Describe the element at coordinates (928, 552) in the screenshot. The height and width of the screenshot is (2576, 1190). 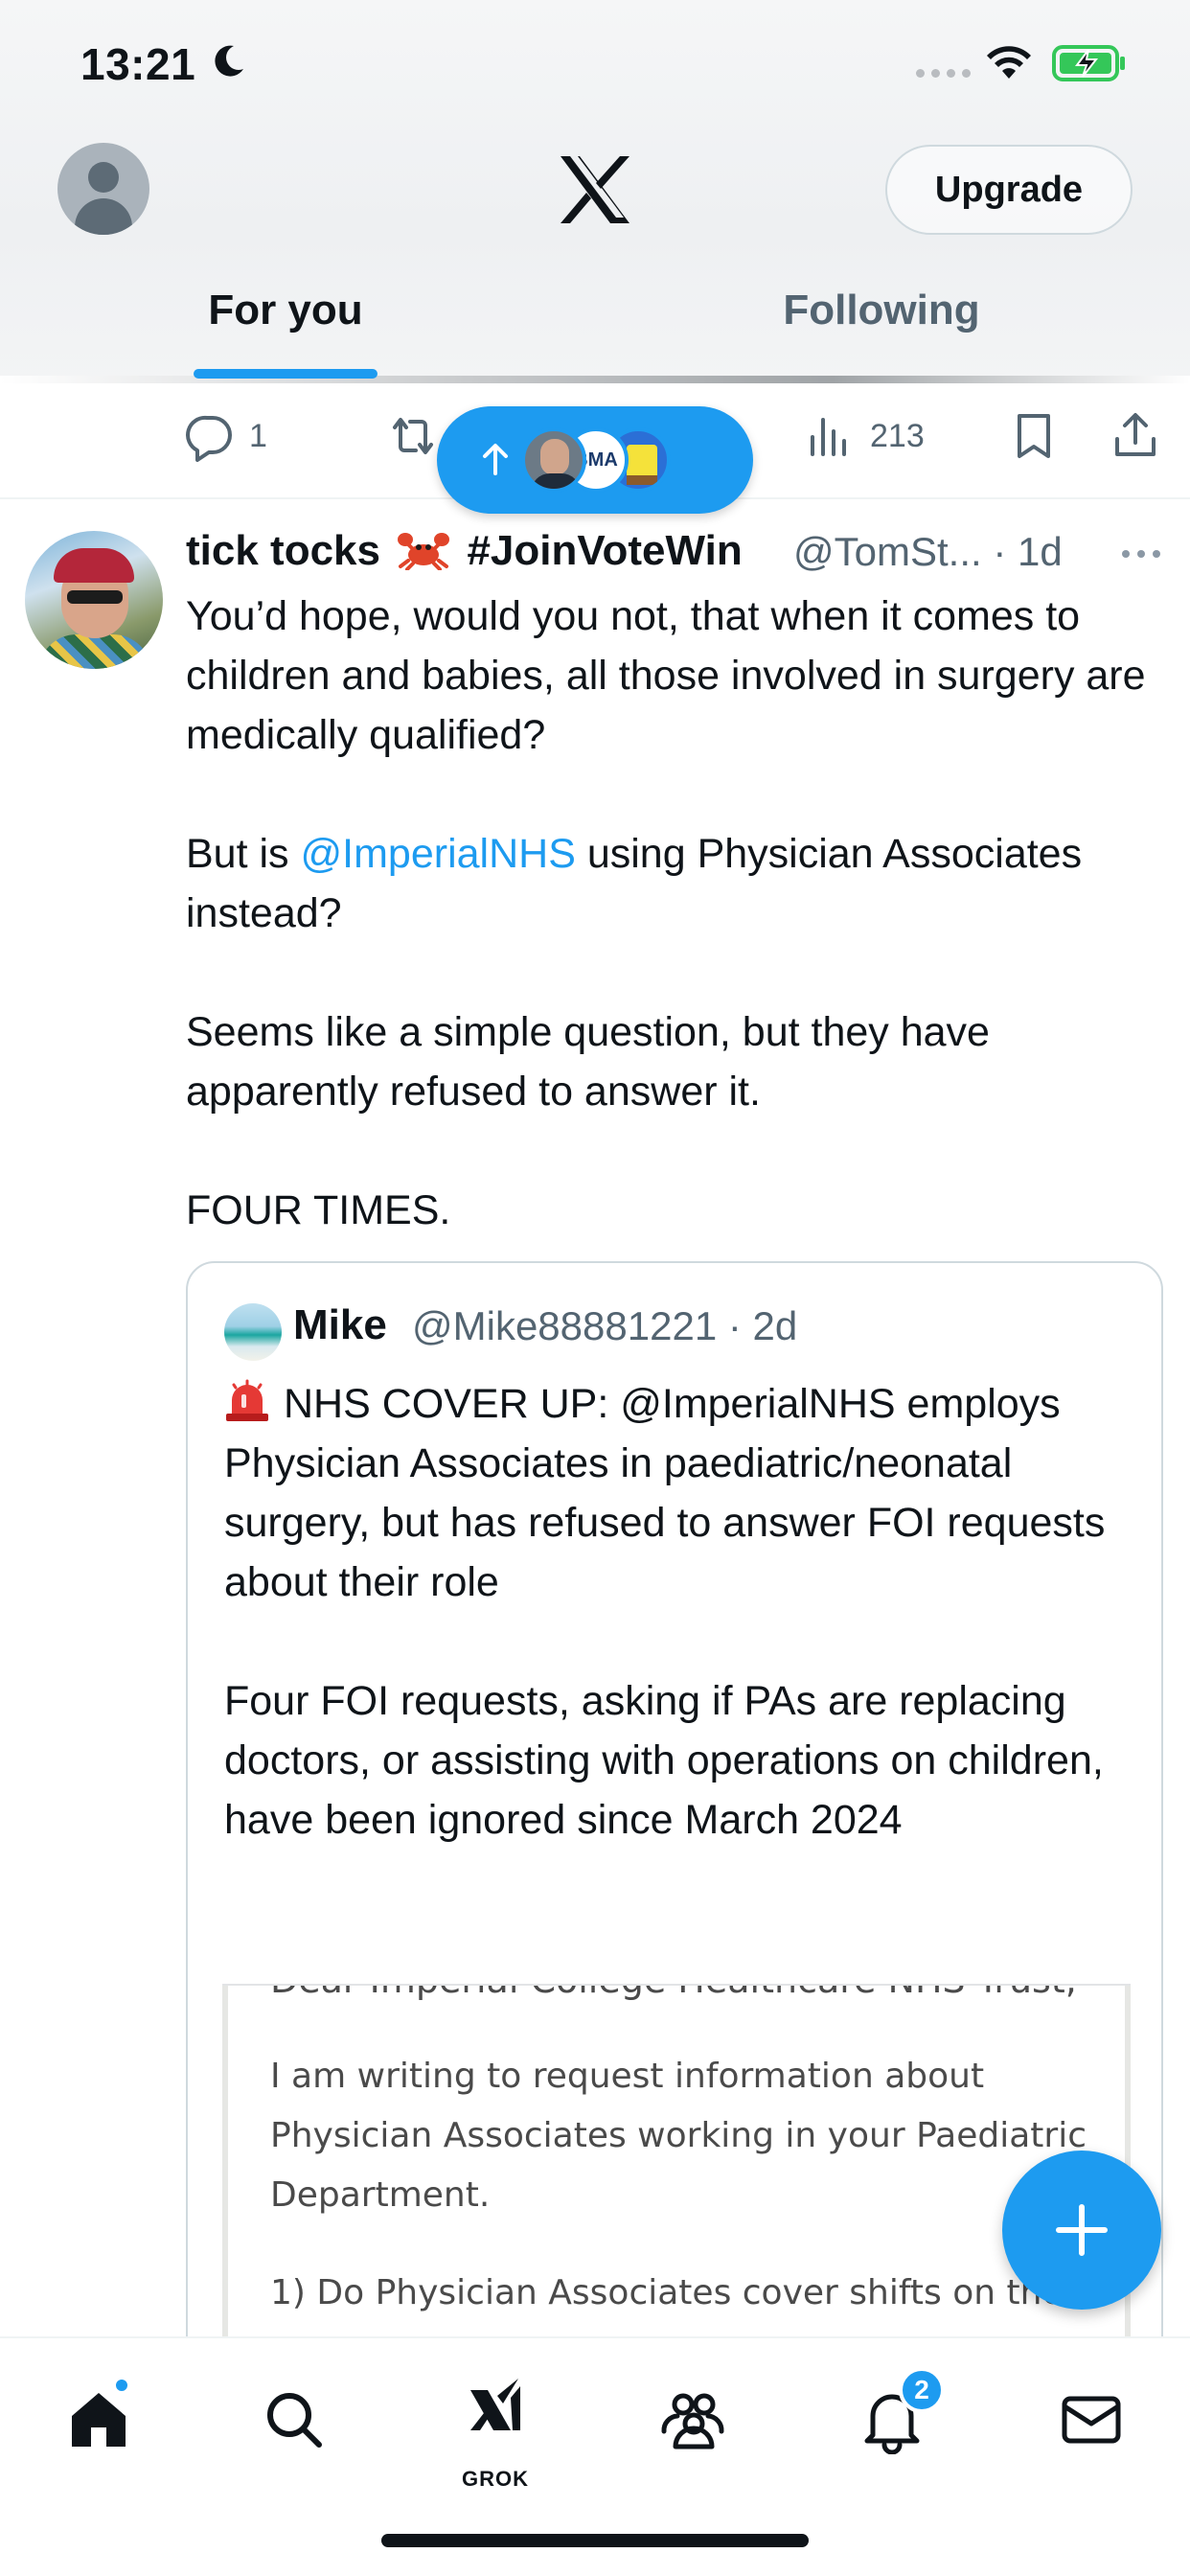
I see `author-handle-time: @TomSt... · 1d` at that location.